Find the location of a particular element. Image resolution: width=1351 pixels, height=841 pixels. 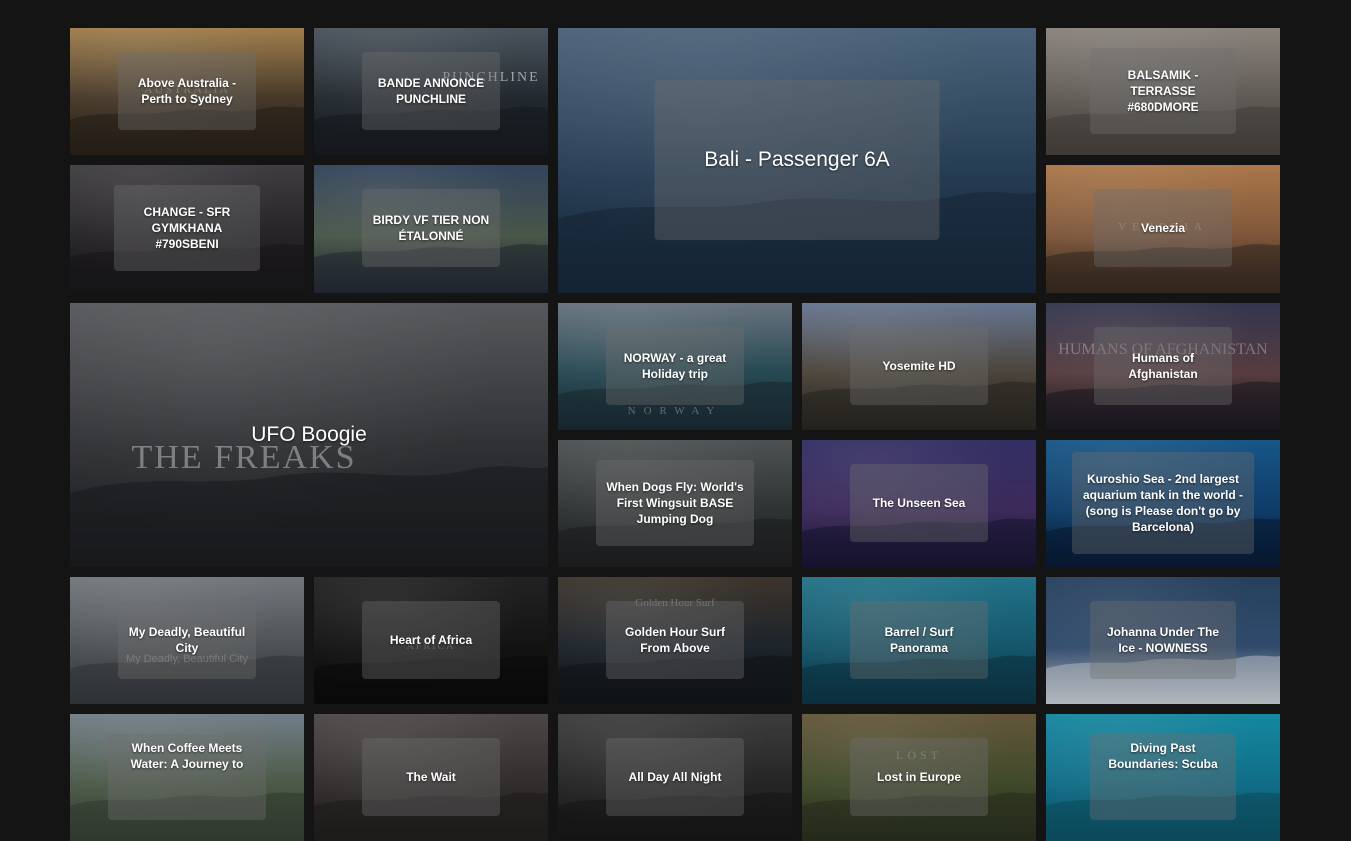

video-tile-johanna-under-the-ice: Johanna Under The Ice - NOWNESS is located at coordinates (1163, 640).